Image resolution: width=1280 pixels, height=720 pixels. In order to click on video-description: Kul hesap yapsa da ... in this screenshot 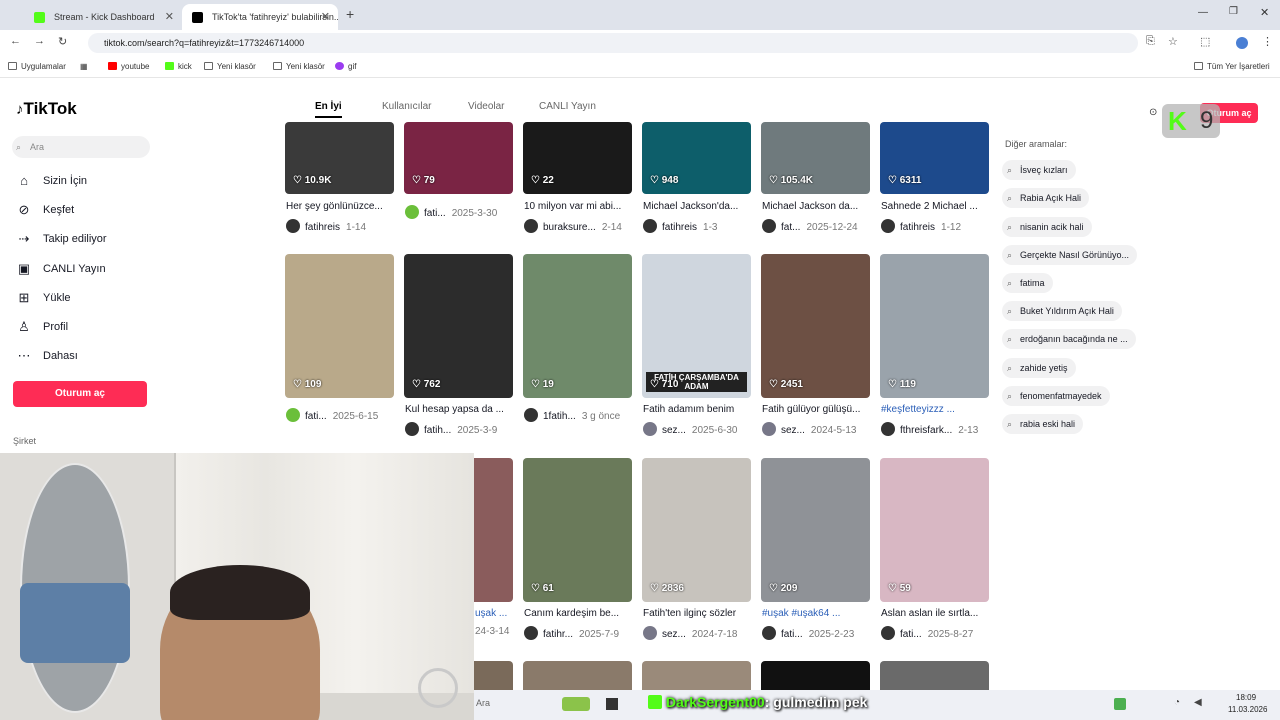, I will do `click(459, 409)`.